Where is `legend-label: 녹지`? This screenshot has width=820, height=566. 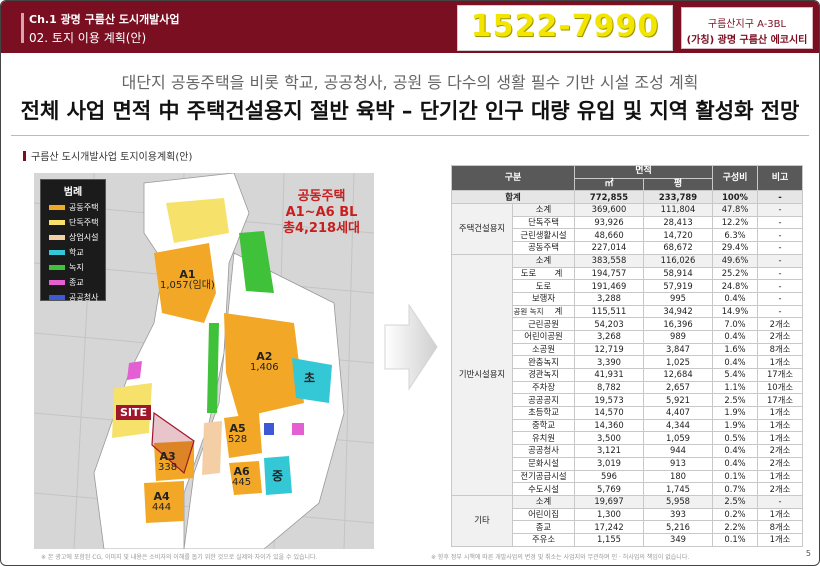 legend-label: 녹지 is located at coordinates (76, 267).